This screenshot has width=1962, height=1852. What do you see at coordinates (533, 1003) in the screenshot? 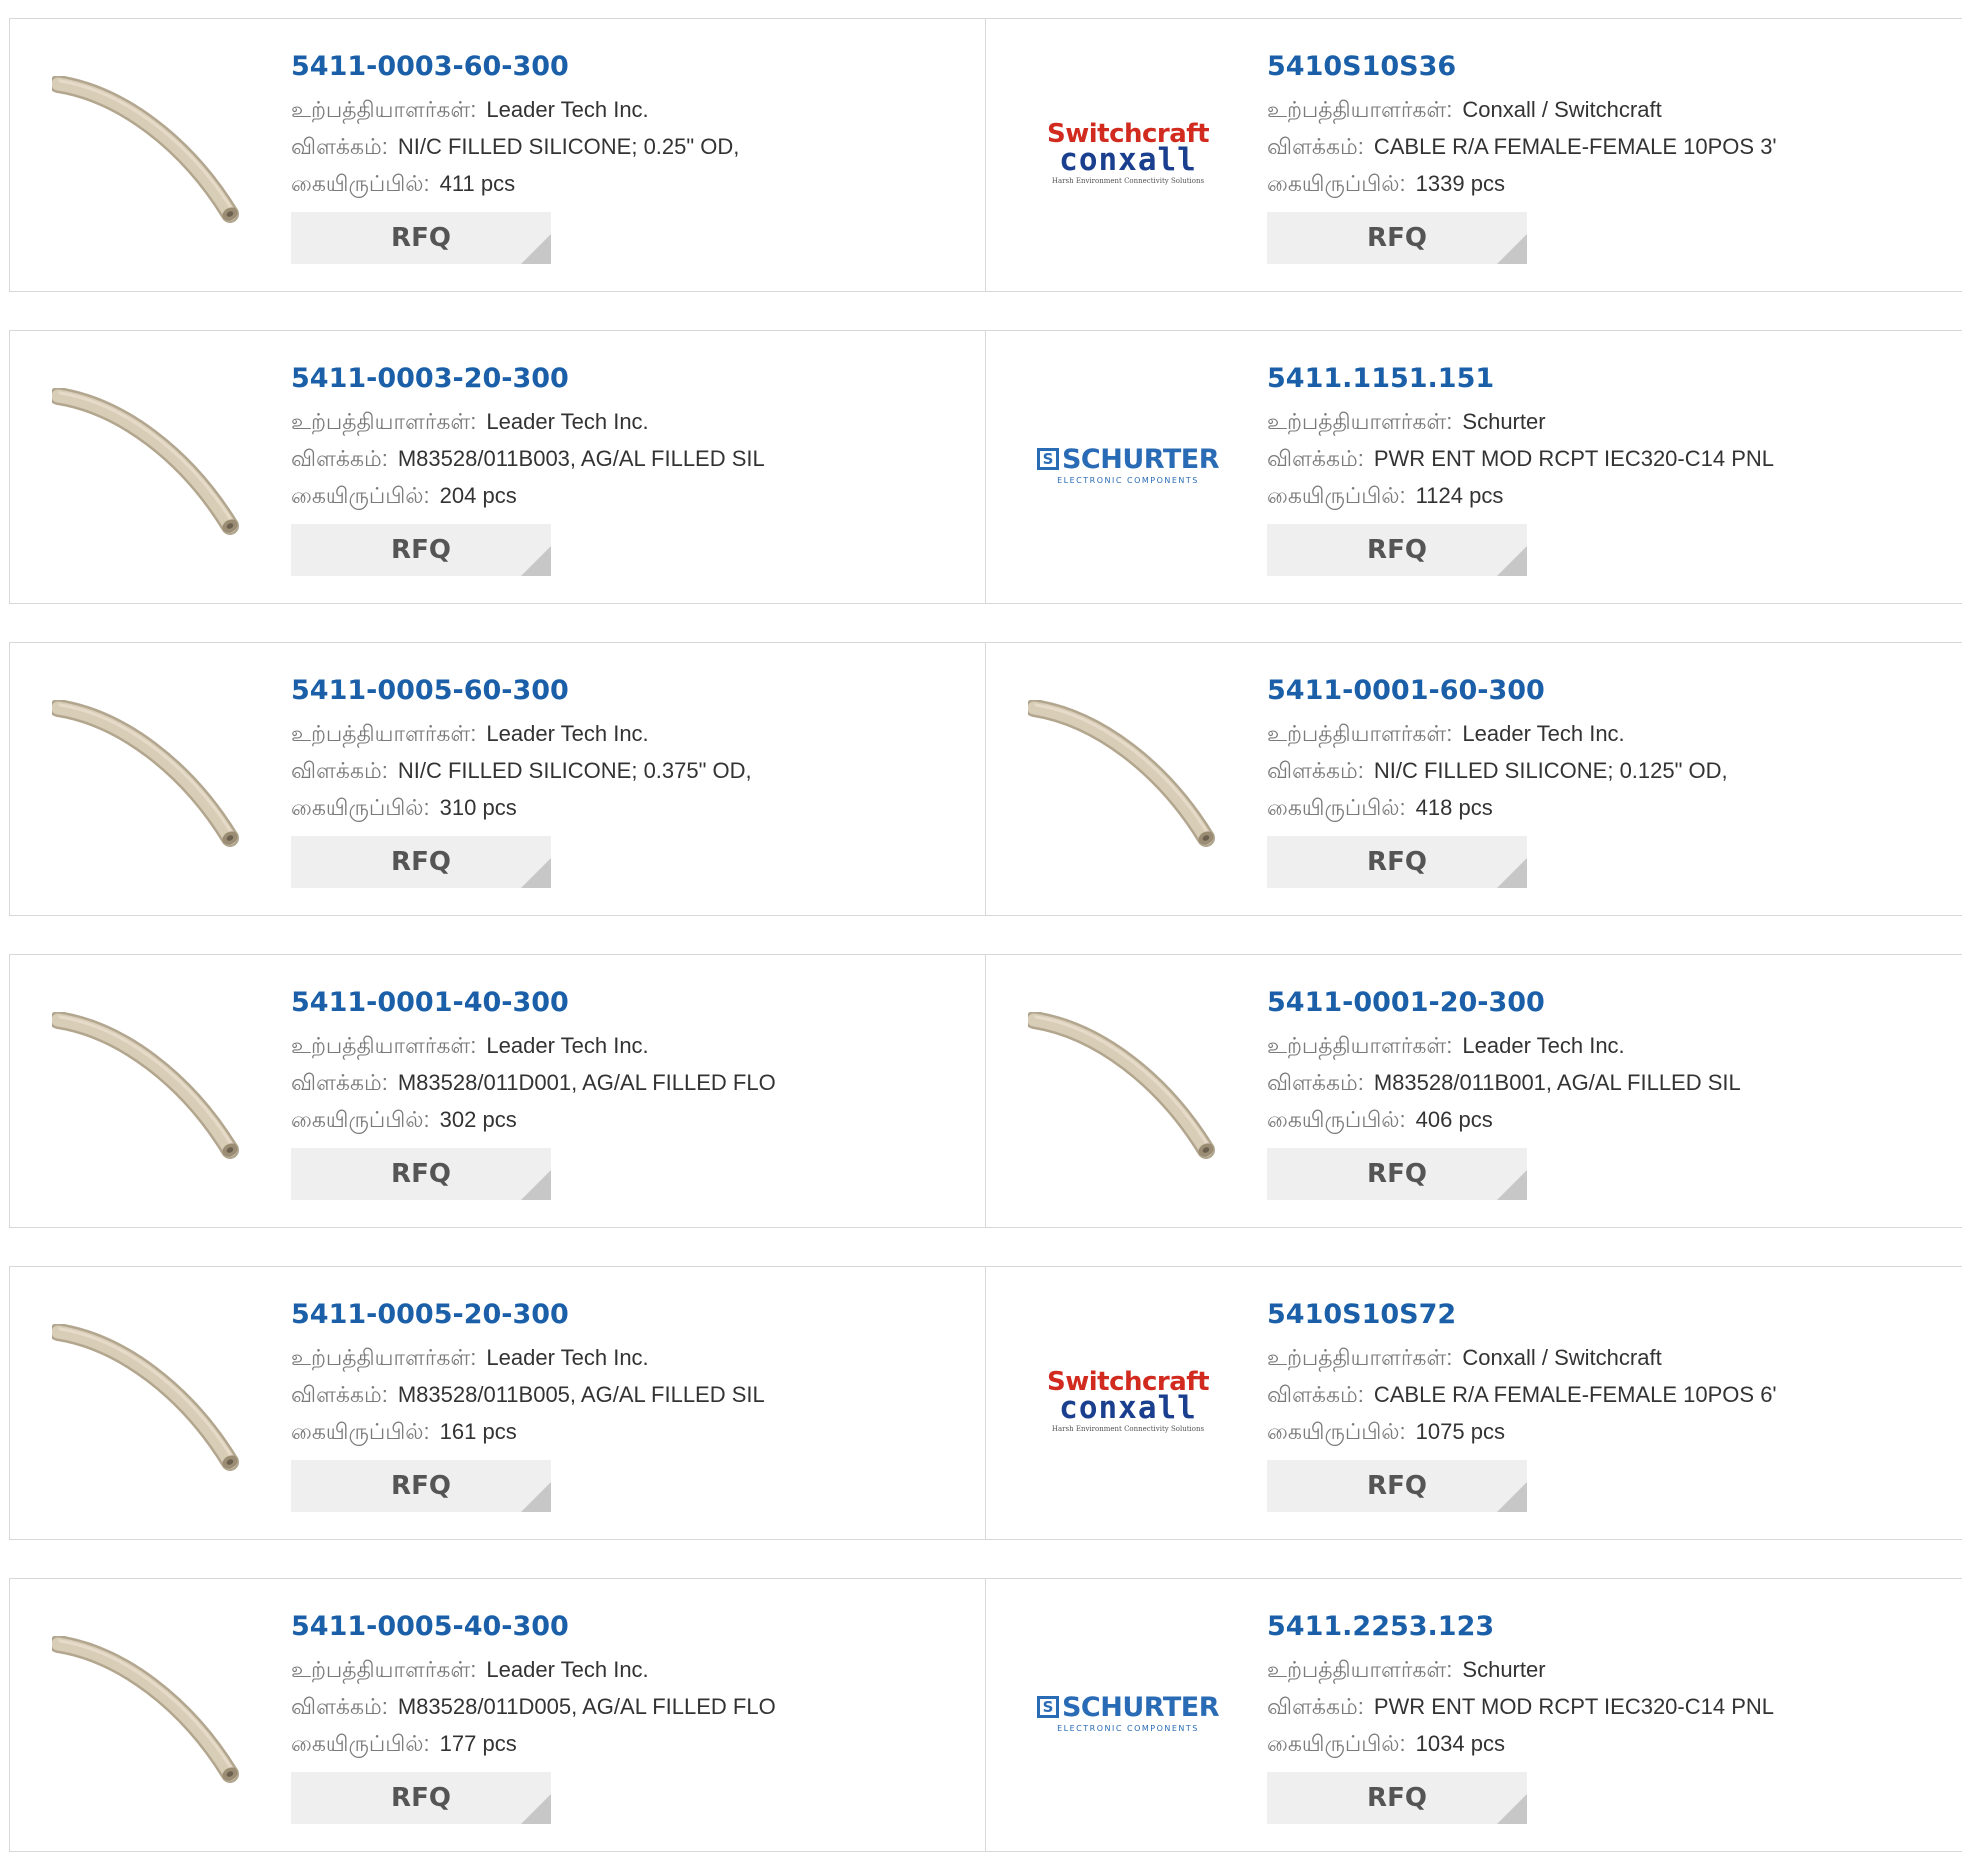
I see `part-number-link: 5411-0001-40-300` at bounding box center [533, 1003].